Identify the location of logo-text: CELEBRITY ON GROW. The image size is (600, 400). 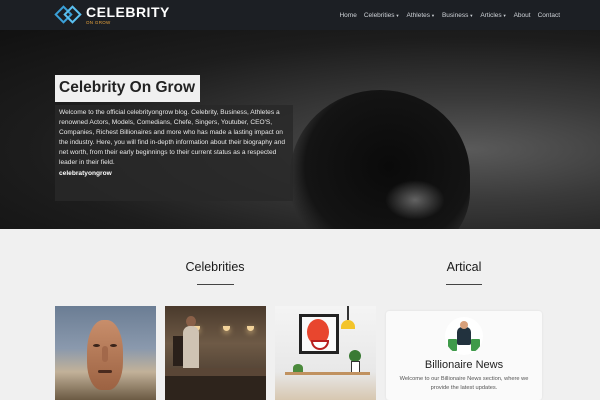
(128, 15).